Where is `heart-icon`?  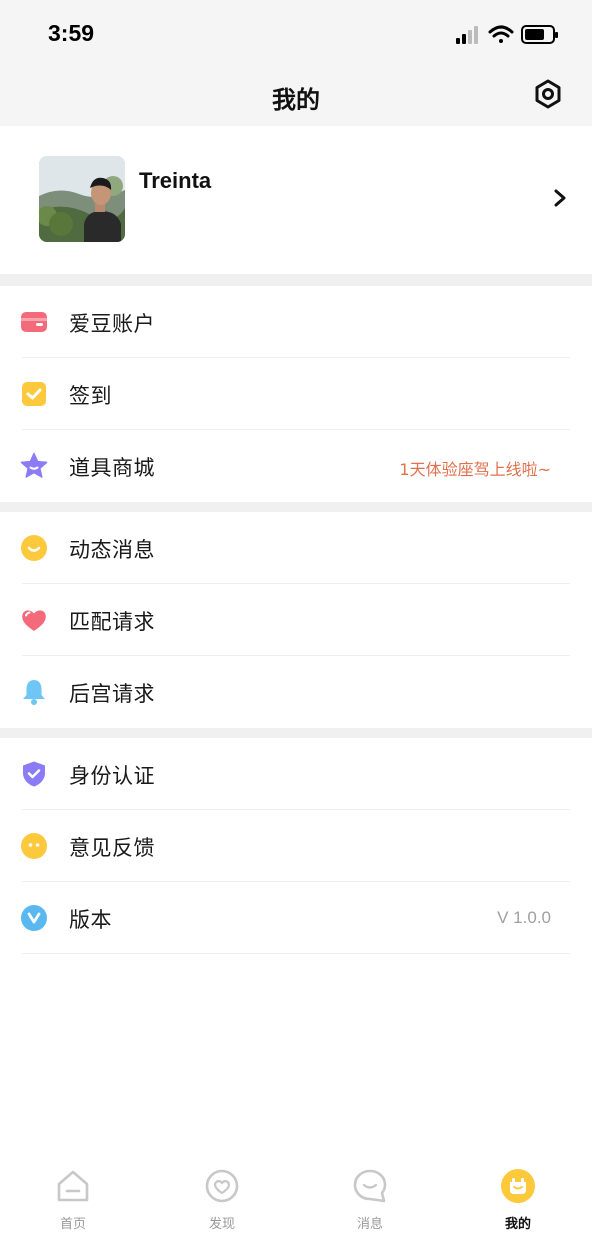
heart-icon is located at coordinates (34, 620).